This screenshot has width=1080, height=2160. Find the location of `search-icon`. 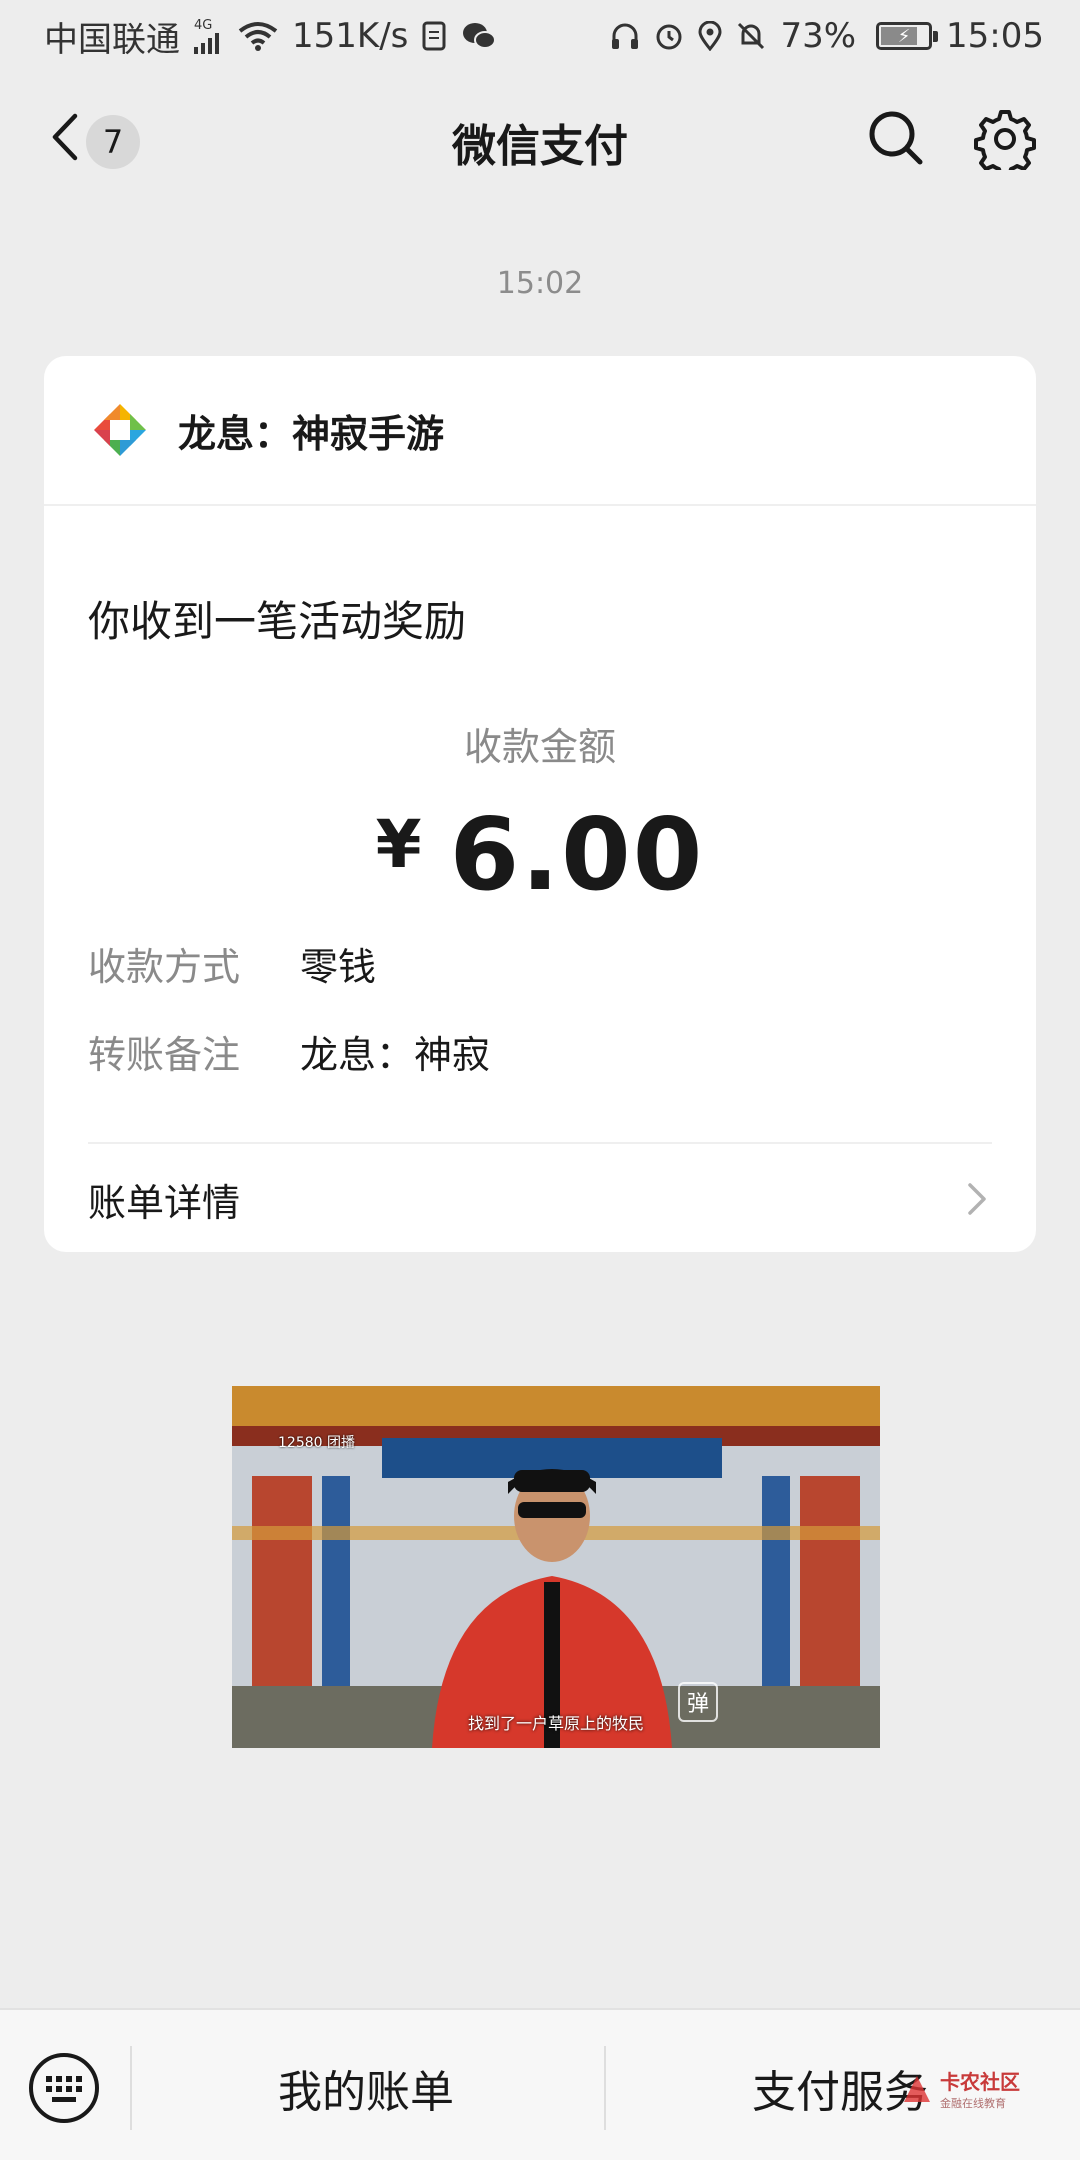

search-icon is located at coordinates (896, 138).